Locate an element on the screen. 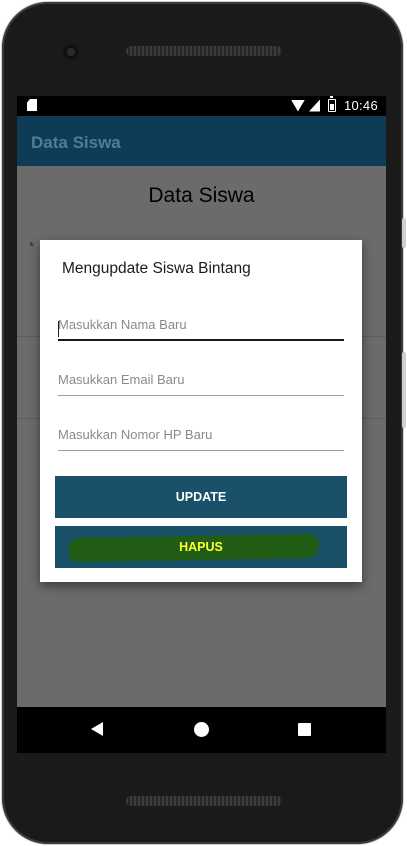 This screenshot has height=846, width=407. dialog-title: Mengupdate Siswa Bintang is located at coordinates (156, 268).